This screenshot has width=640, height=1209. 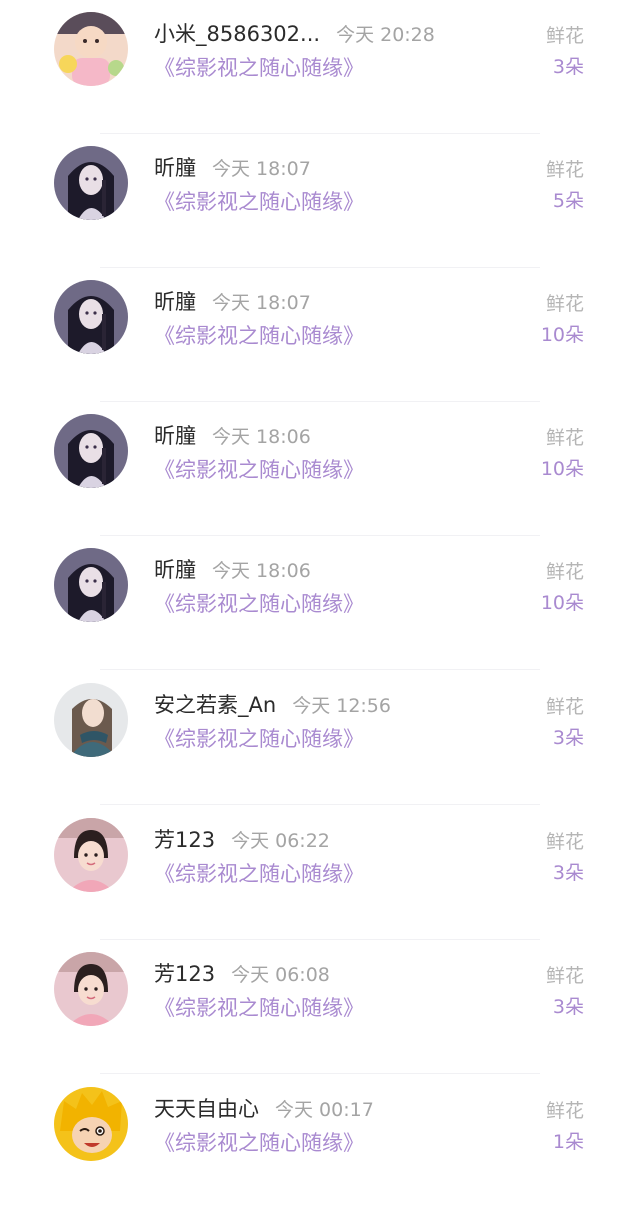 What do you see at coordinates (568, 1142) in the screenshot?
I see `gift-count: 1朵` at bounding box center [568, 1142].